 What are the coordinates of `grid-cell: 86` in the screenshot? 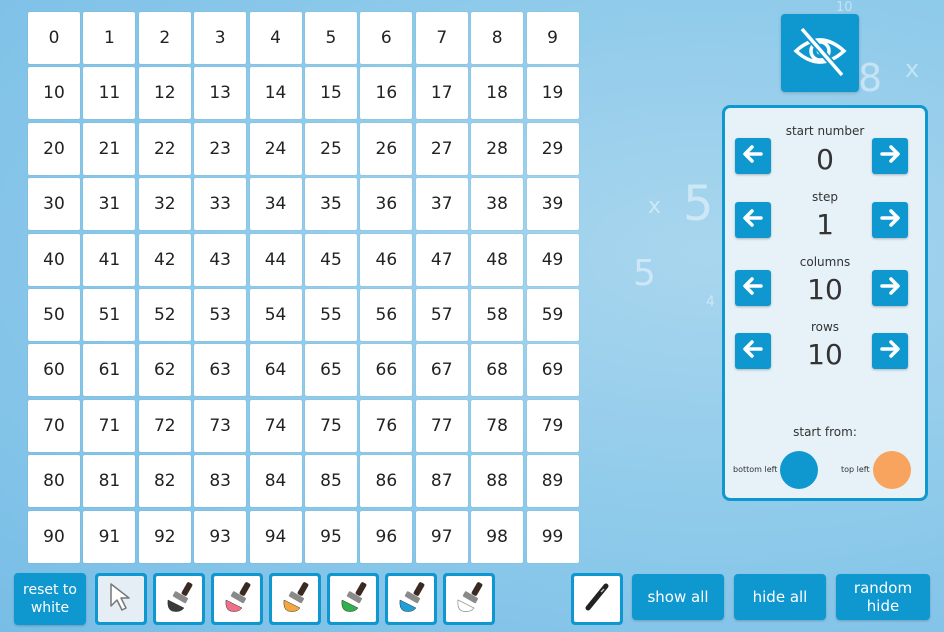 It's located at (386, 481).